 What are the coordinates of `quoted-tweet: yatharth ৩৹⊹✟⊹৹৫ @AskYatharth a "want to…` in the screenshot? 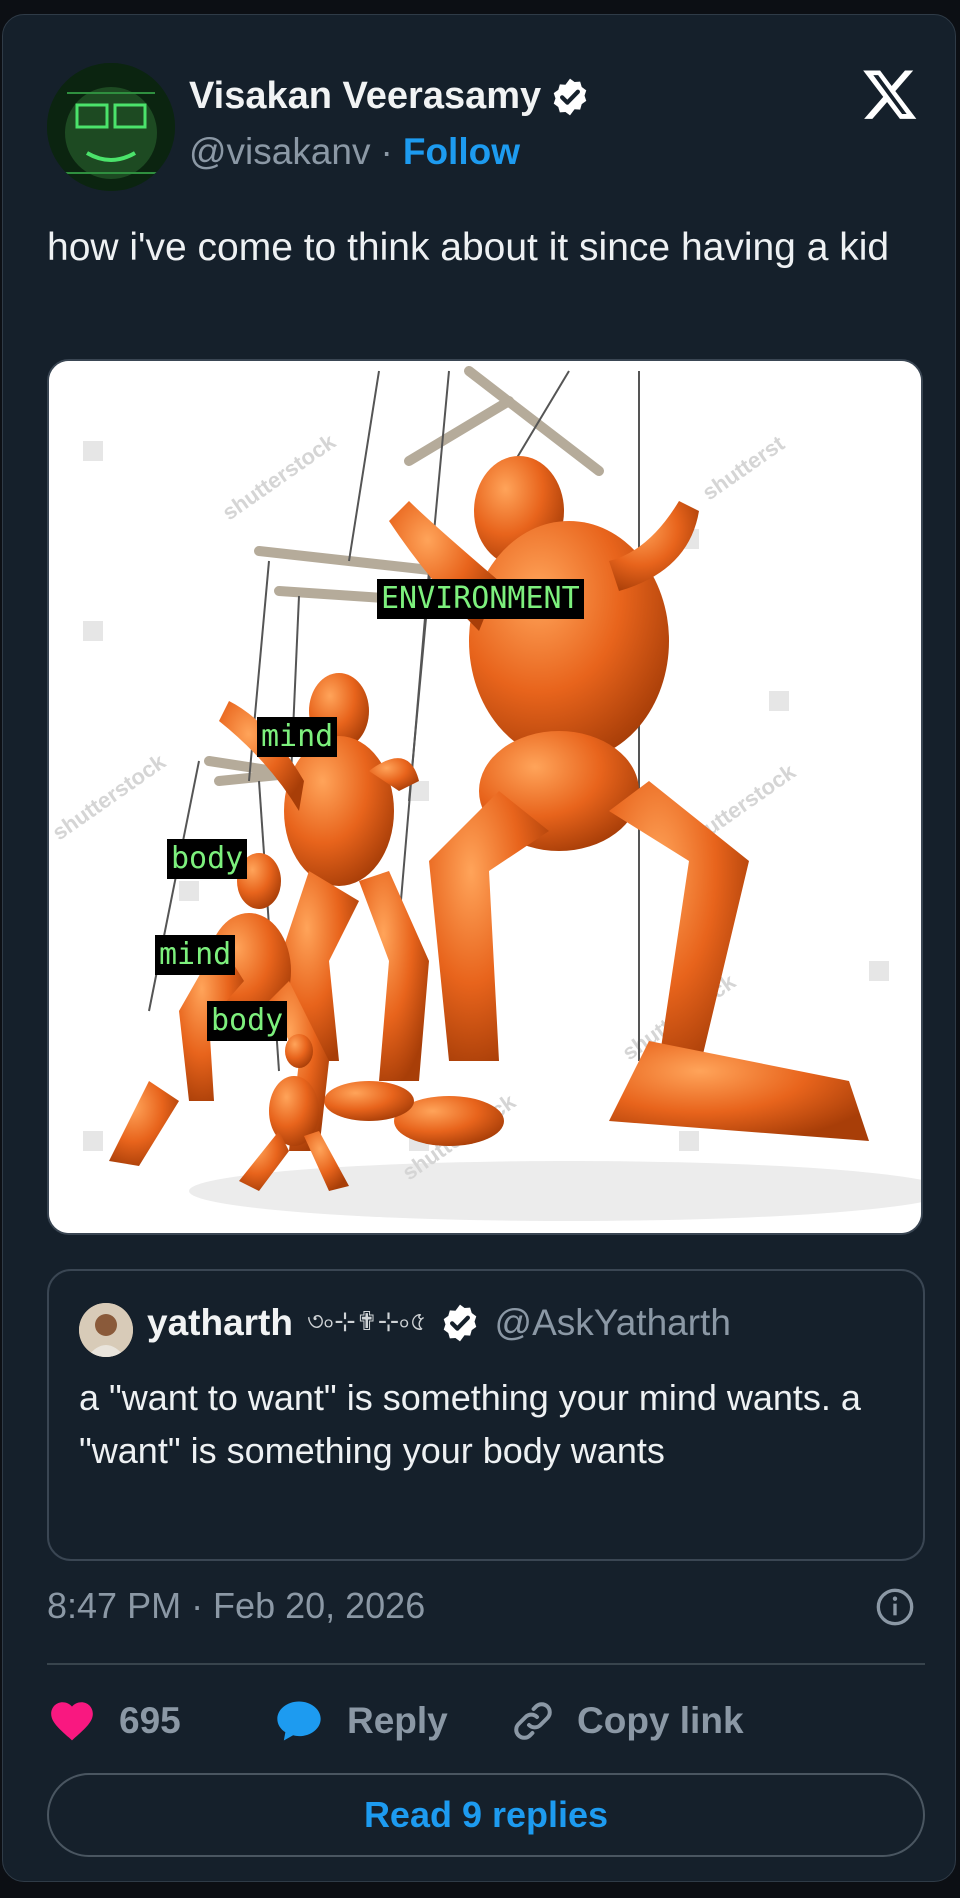 It's located at (486, 1415).